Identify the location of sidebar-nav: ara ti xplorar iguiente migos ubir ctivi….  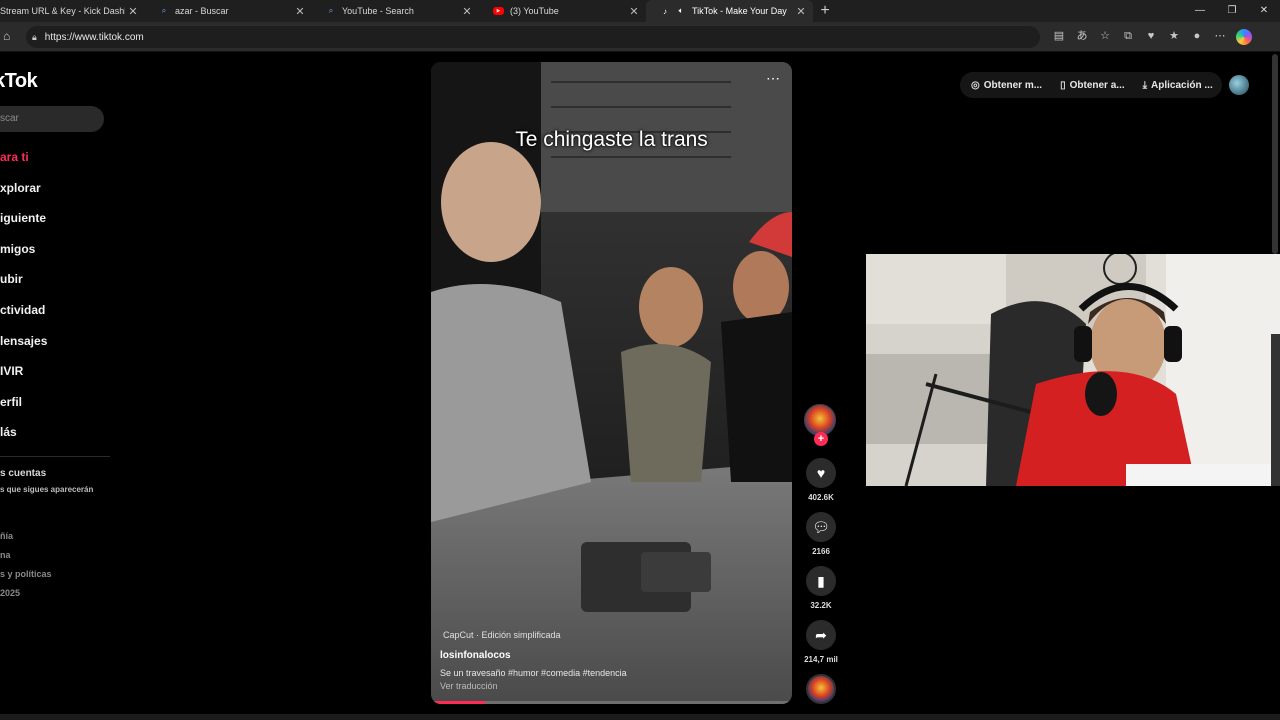
(23, 300).